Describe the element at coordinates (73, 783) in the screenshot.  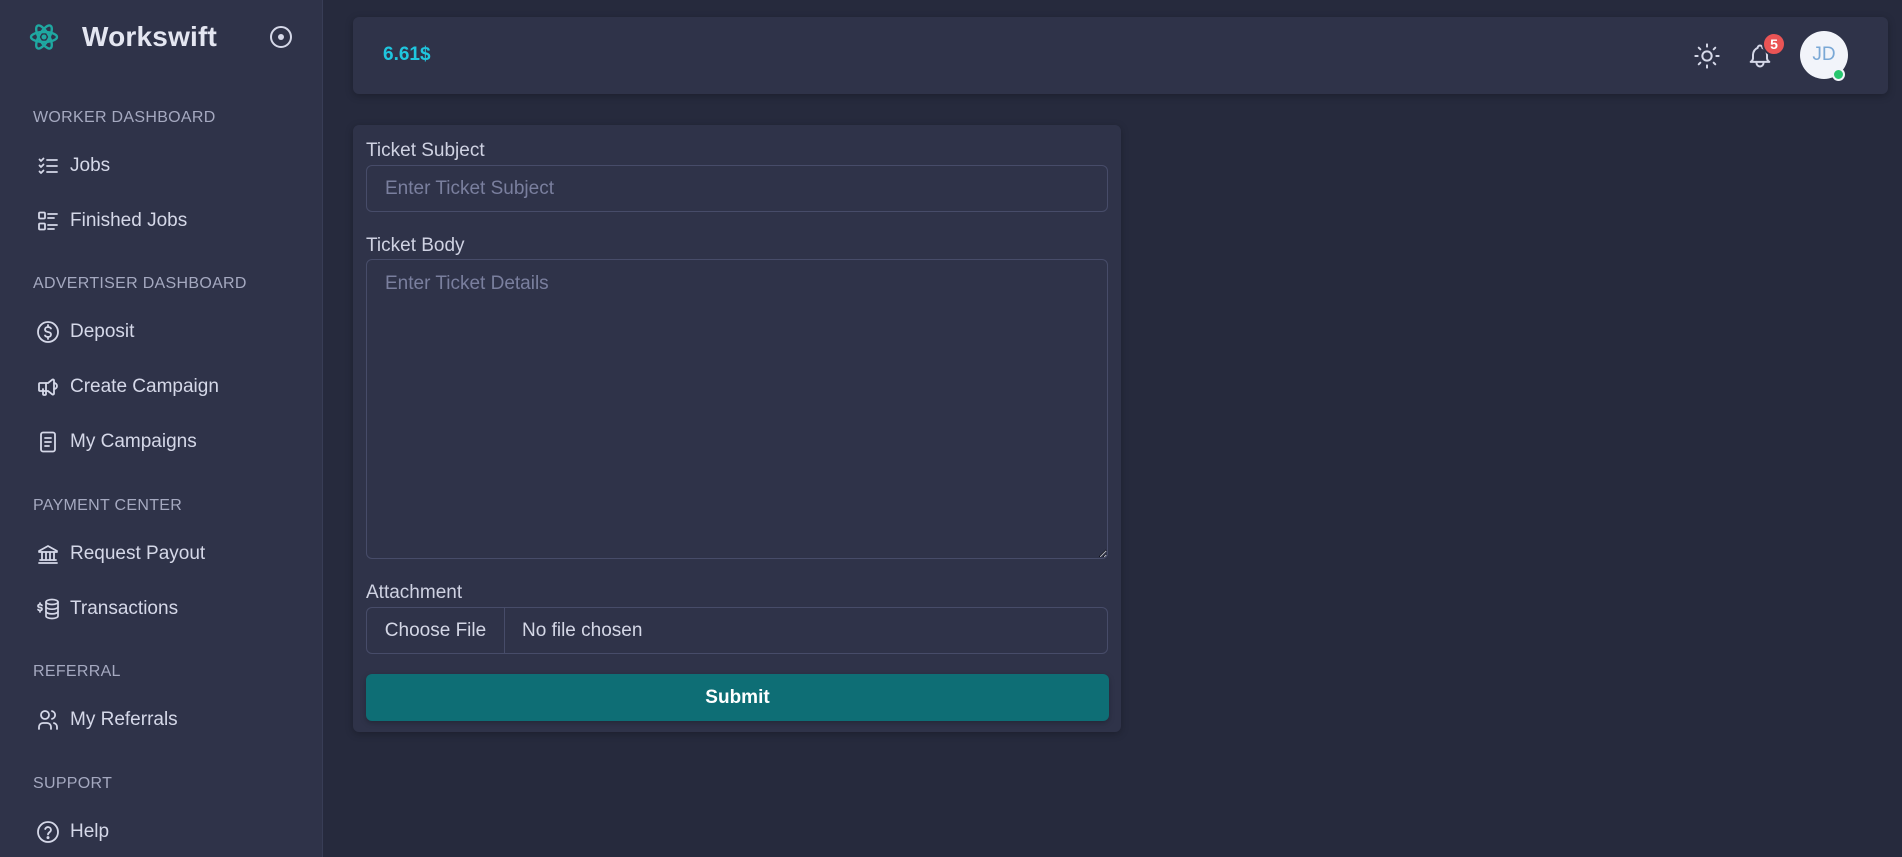
I see `section-title-support: SUPPORT` at that location.